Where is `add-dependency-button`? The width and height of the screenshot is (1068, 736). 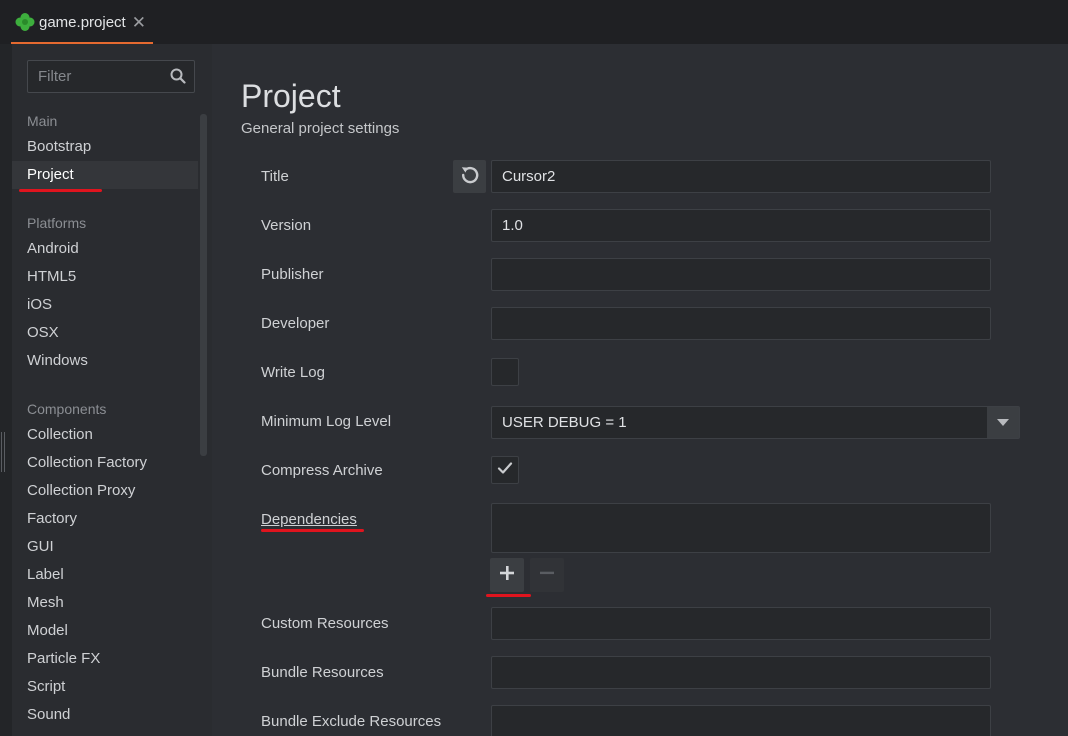 add-dependency-button is located at coordinates (507, 575).